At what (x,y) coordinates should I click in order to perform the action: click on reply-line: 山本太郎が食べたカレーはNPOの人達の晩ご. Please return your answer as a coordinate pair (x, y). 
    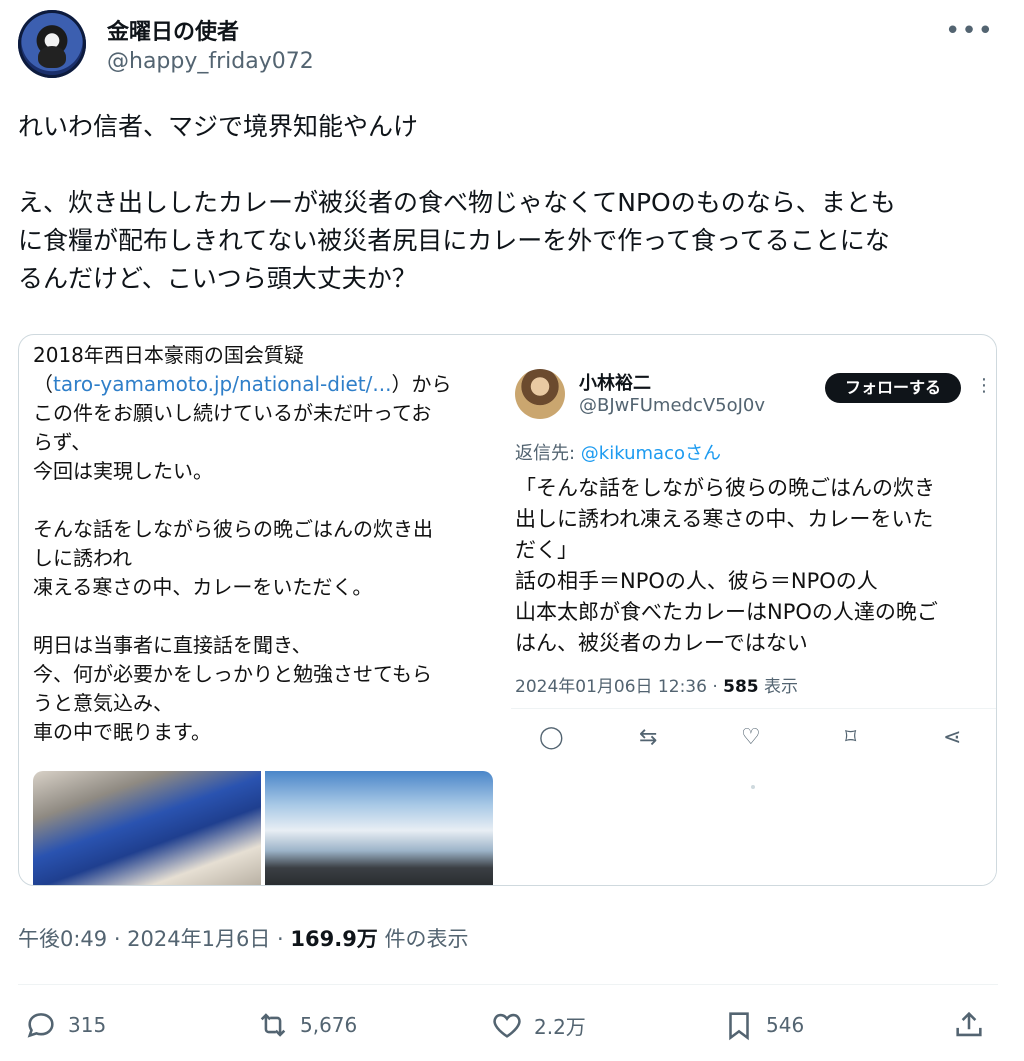
    Looking at the image, I should click on (726, 612).